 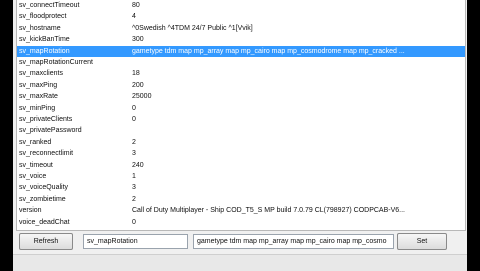 I want to click on cvar-name: sv_connectTimeout, so click(x=49, y=5).